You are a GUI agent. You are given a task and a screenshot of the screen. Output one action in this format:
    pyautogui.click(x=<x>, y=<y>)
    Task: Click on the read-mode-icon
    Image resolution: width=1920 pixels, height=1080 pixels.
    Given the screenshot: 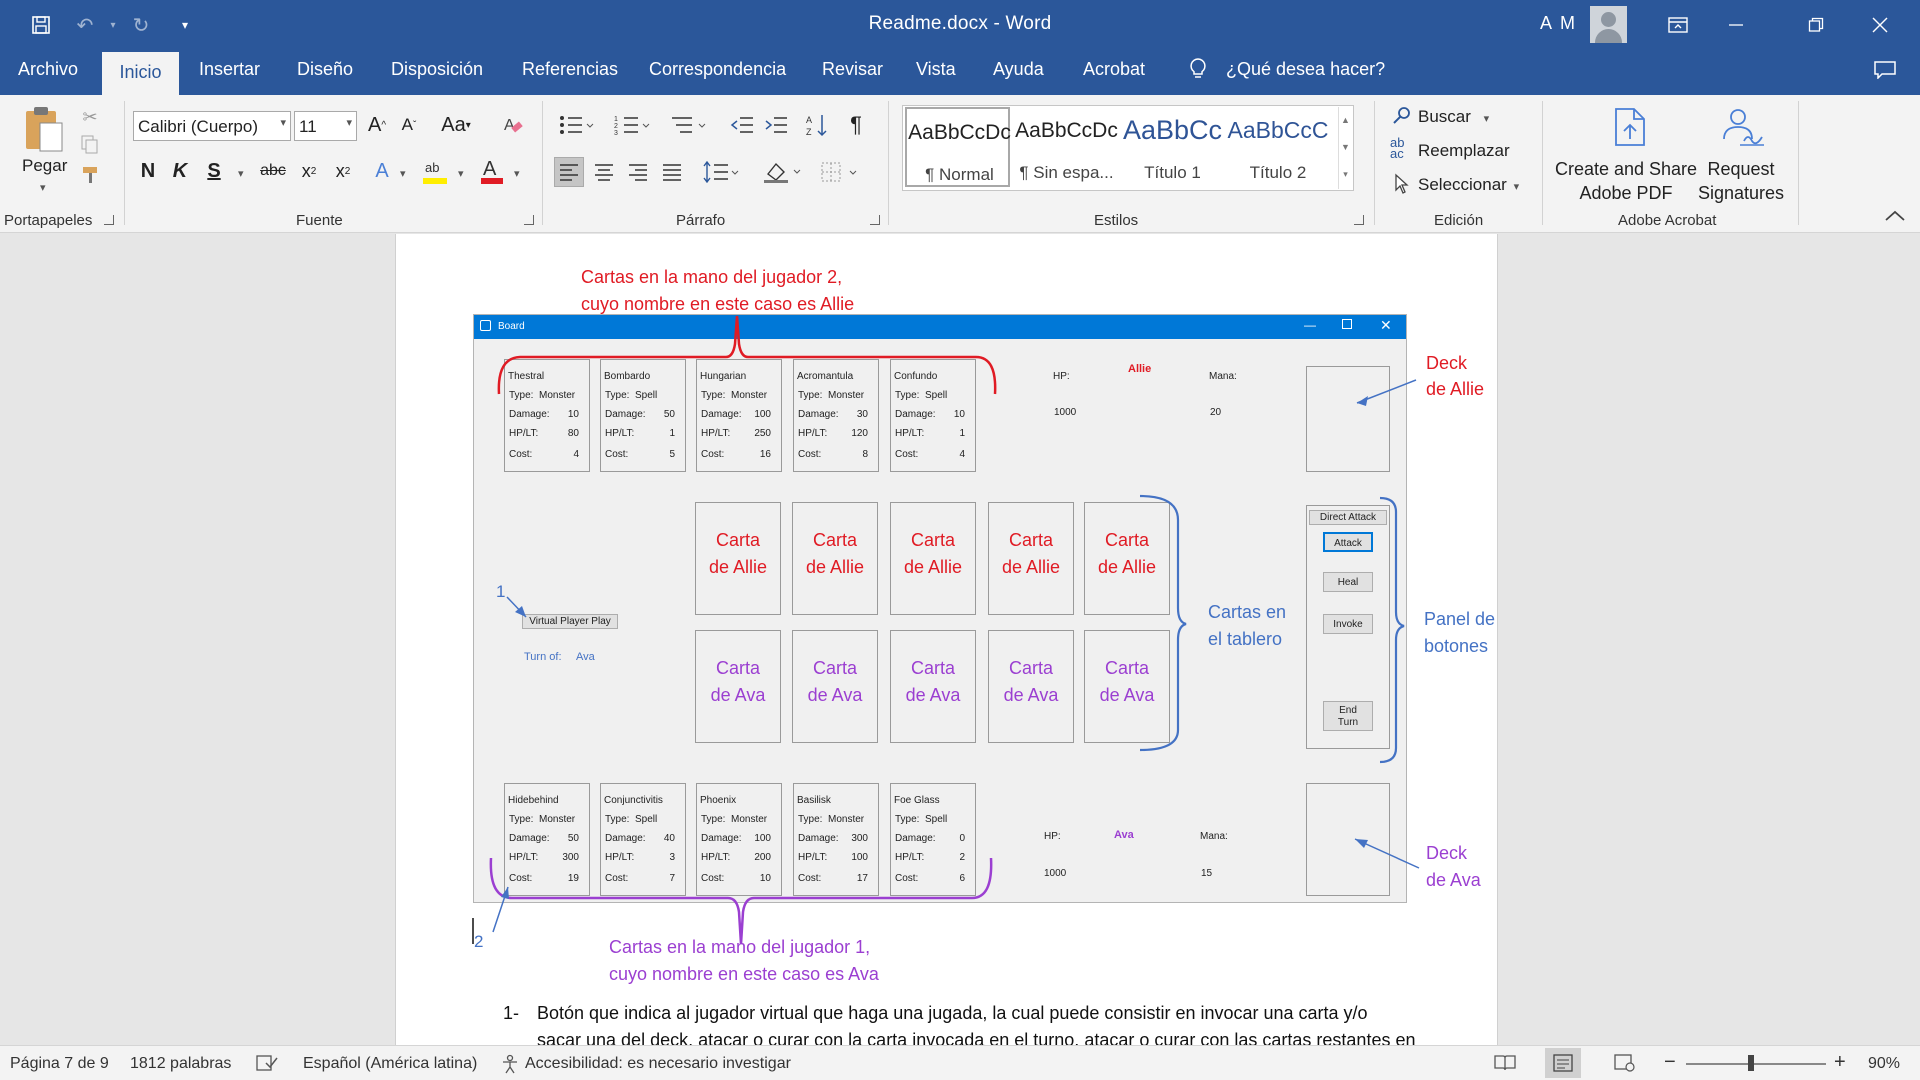 What is the action you would take?
    pyautogui.click(x=1505, y=1065)
    